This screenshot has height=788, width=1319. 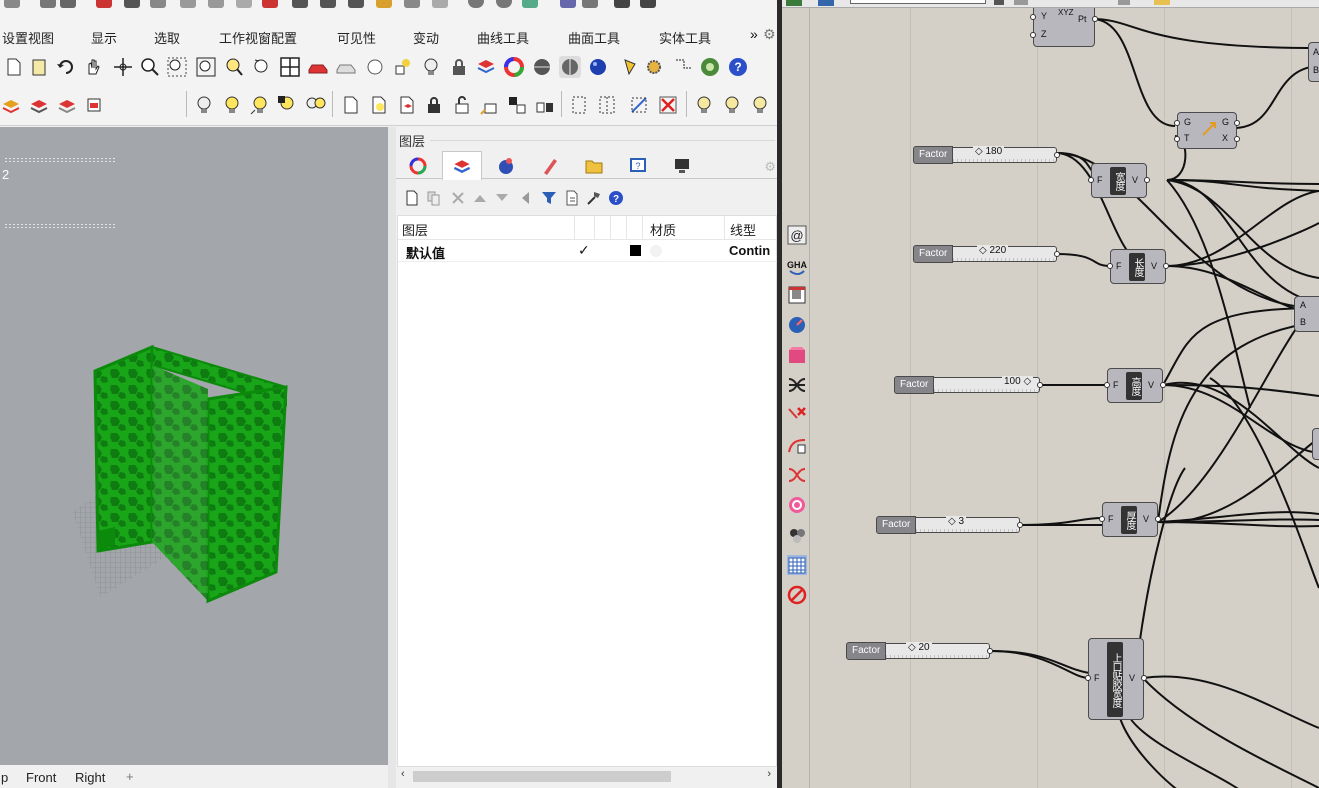 What do you see at coordinates (919, 651) in the screenshot?
I see `number-slider: Factor ◇ 20` at bounding box center [919, 651].